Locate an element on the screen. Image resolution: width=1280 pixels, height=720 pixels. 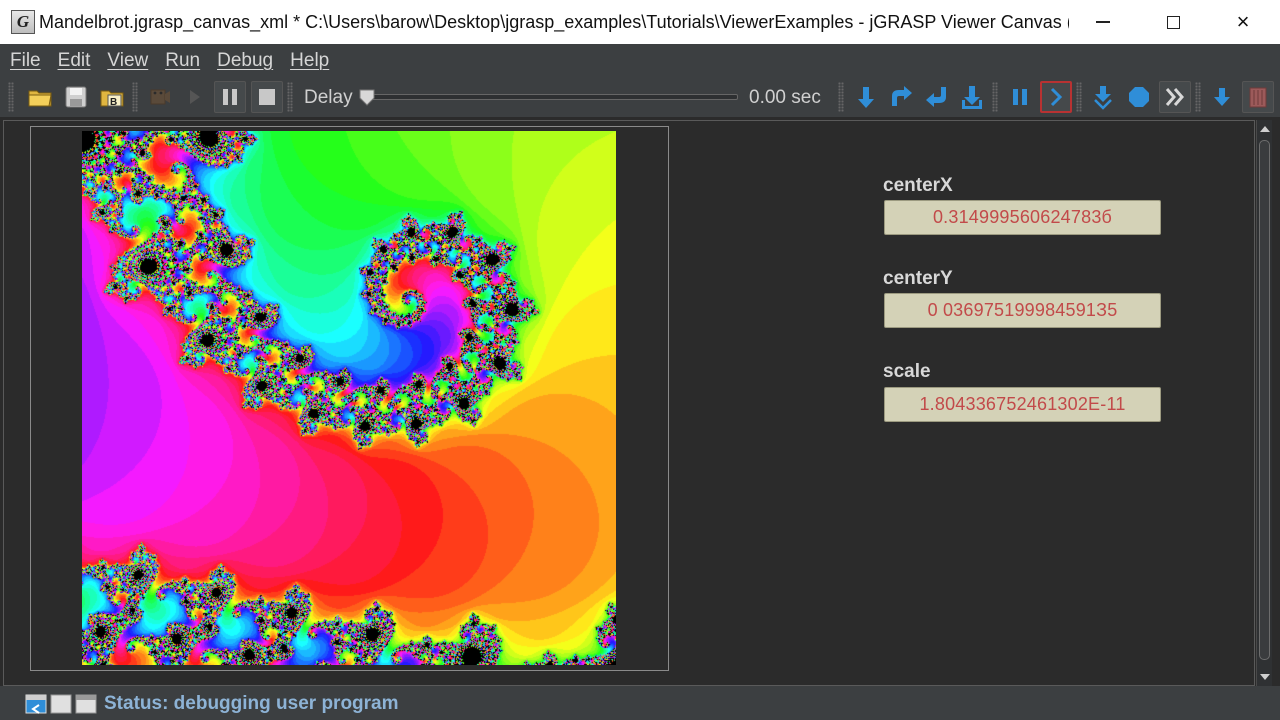
play-button is located at coordinates (194, 97).